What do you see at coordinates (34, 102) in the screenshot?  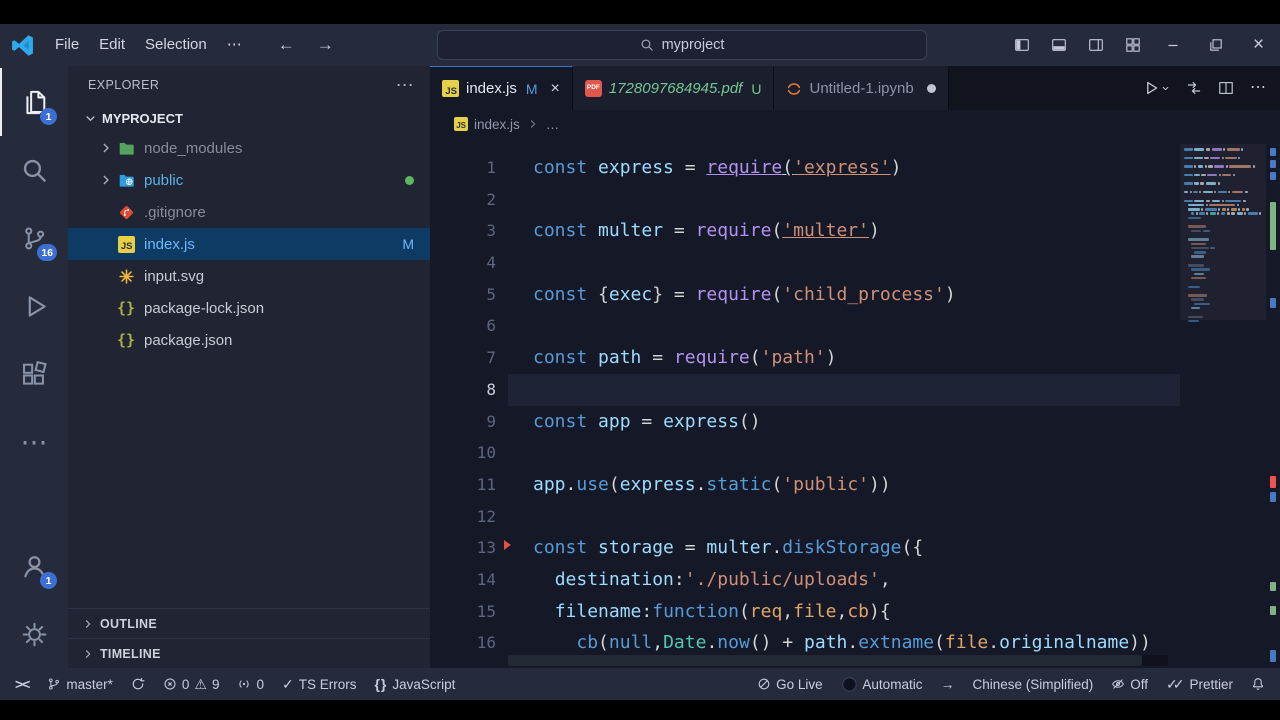 I see `activity-explorer: 1` at bounding box center [34, 102].